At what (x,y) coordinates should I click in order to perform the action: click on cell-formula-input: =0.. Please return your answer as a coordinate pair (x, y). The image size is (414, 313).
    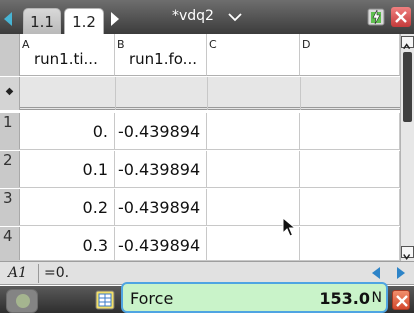
    Looking at the image, I should click on (56, 273).